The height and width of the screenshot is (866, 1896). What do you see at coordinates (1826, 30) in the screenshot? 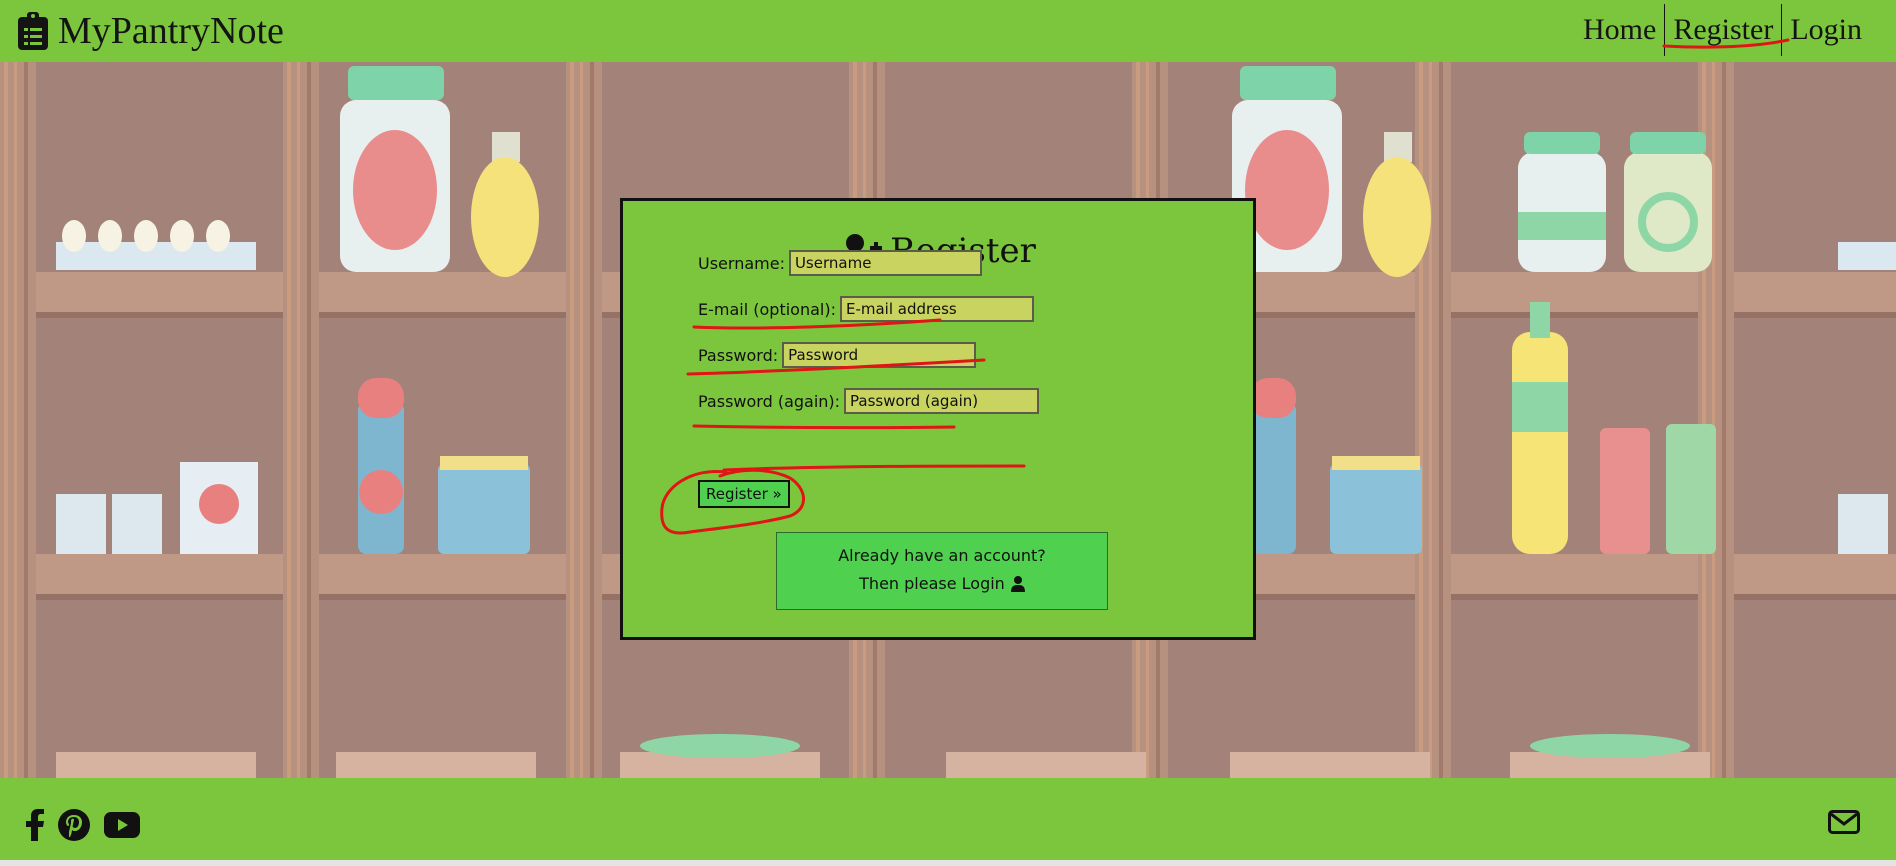
I see `nav-login-link: Login` at bounding box center [1826, 30].